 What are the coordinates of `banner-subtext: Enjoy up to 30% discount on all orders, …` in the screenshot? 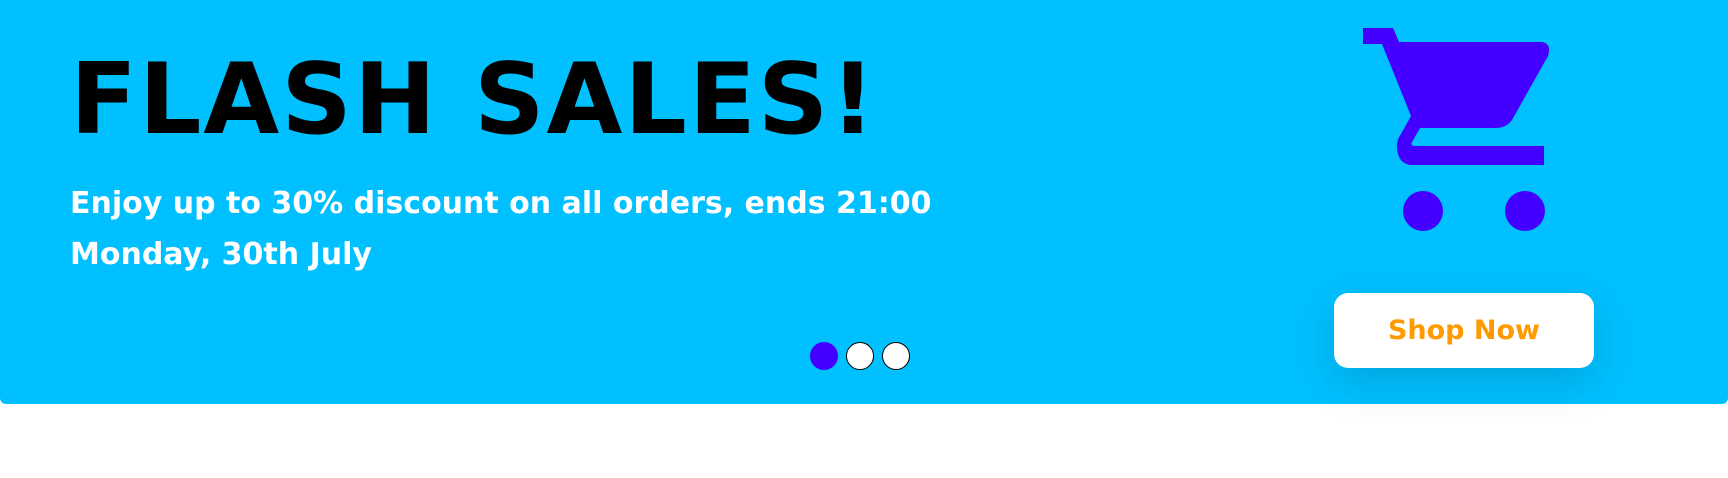 It's located at (501, 229).